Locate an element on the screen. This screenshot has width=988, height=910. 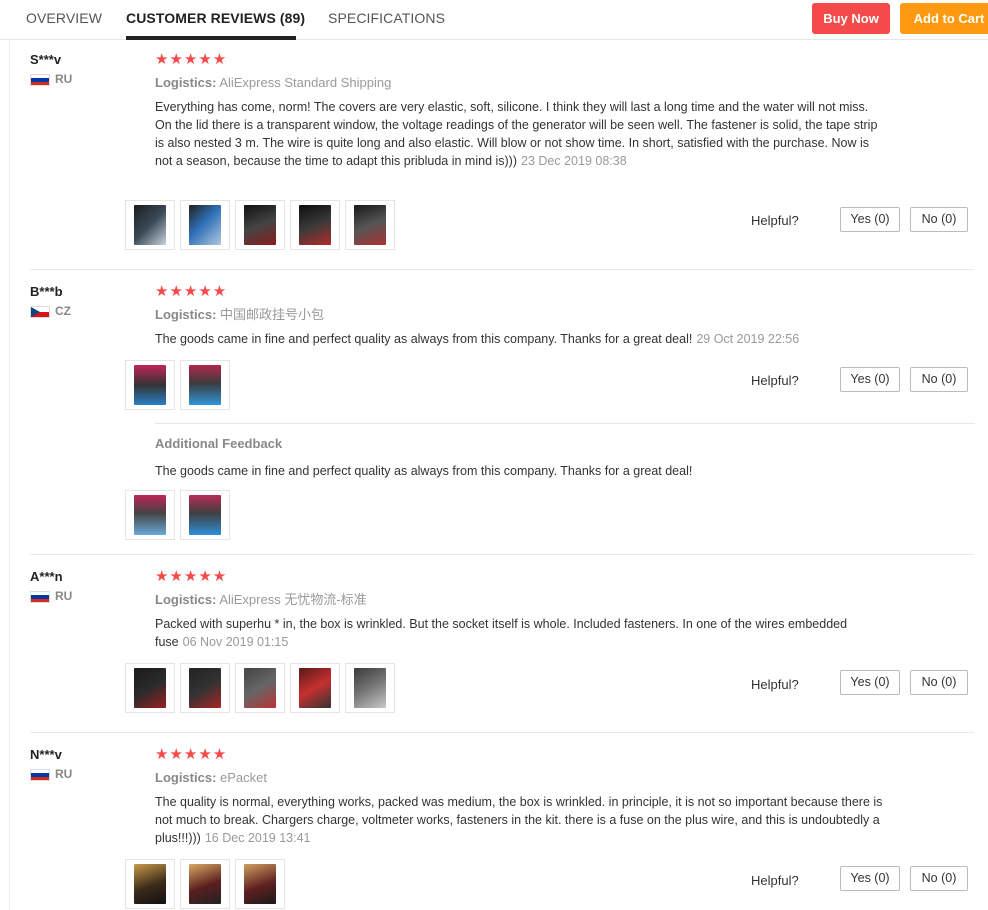
logistics-line: Logistics: ePacket is located at coordinates (520, 778).